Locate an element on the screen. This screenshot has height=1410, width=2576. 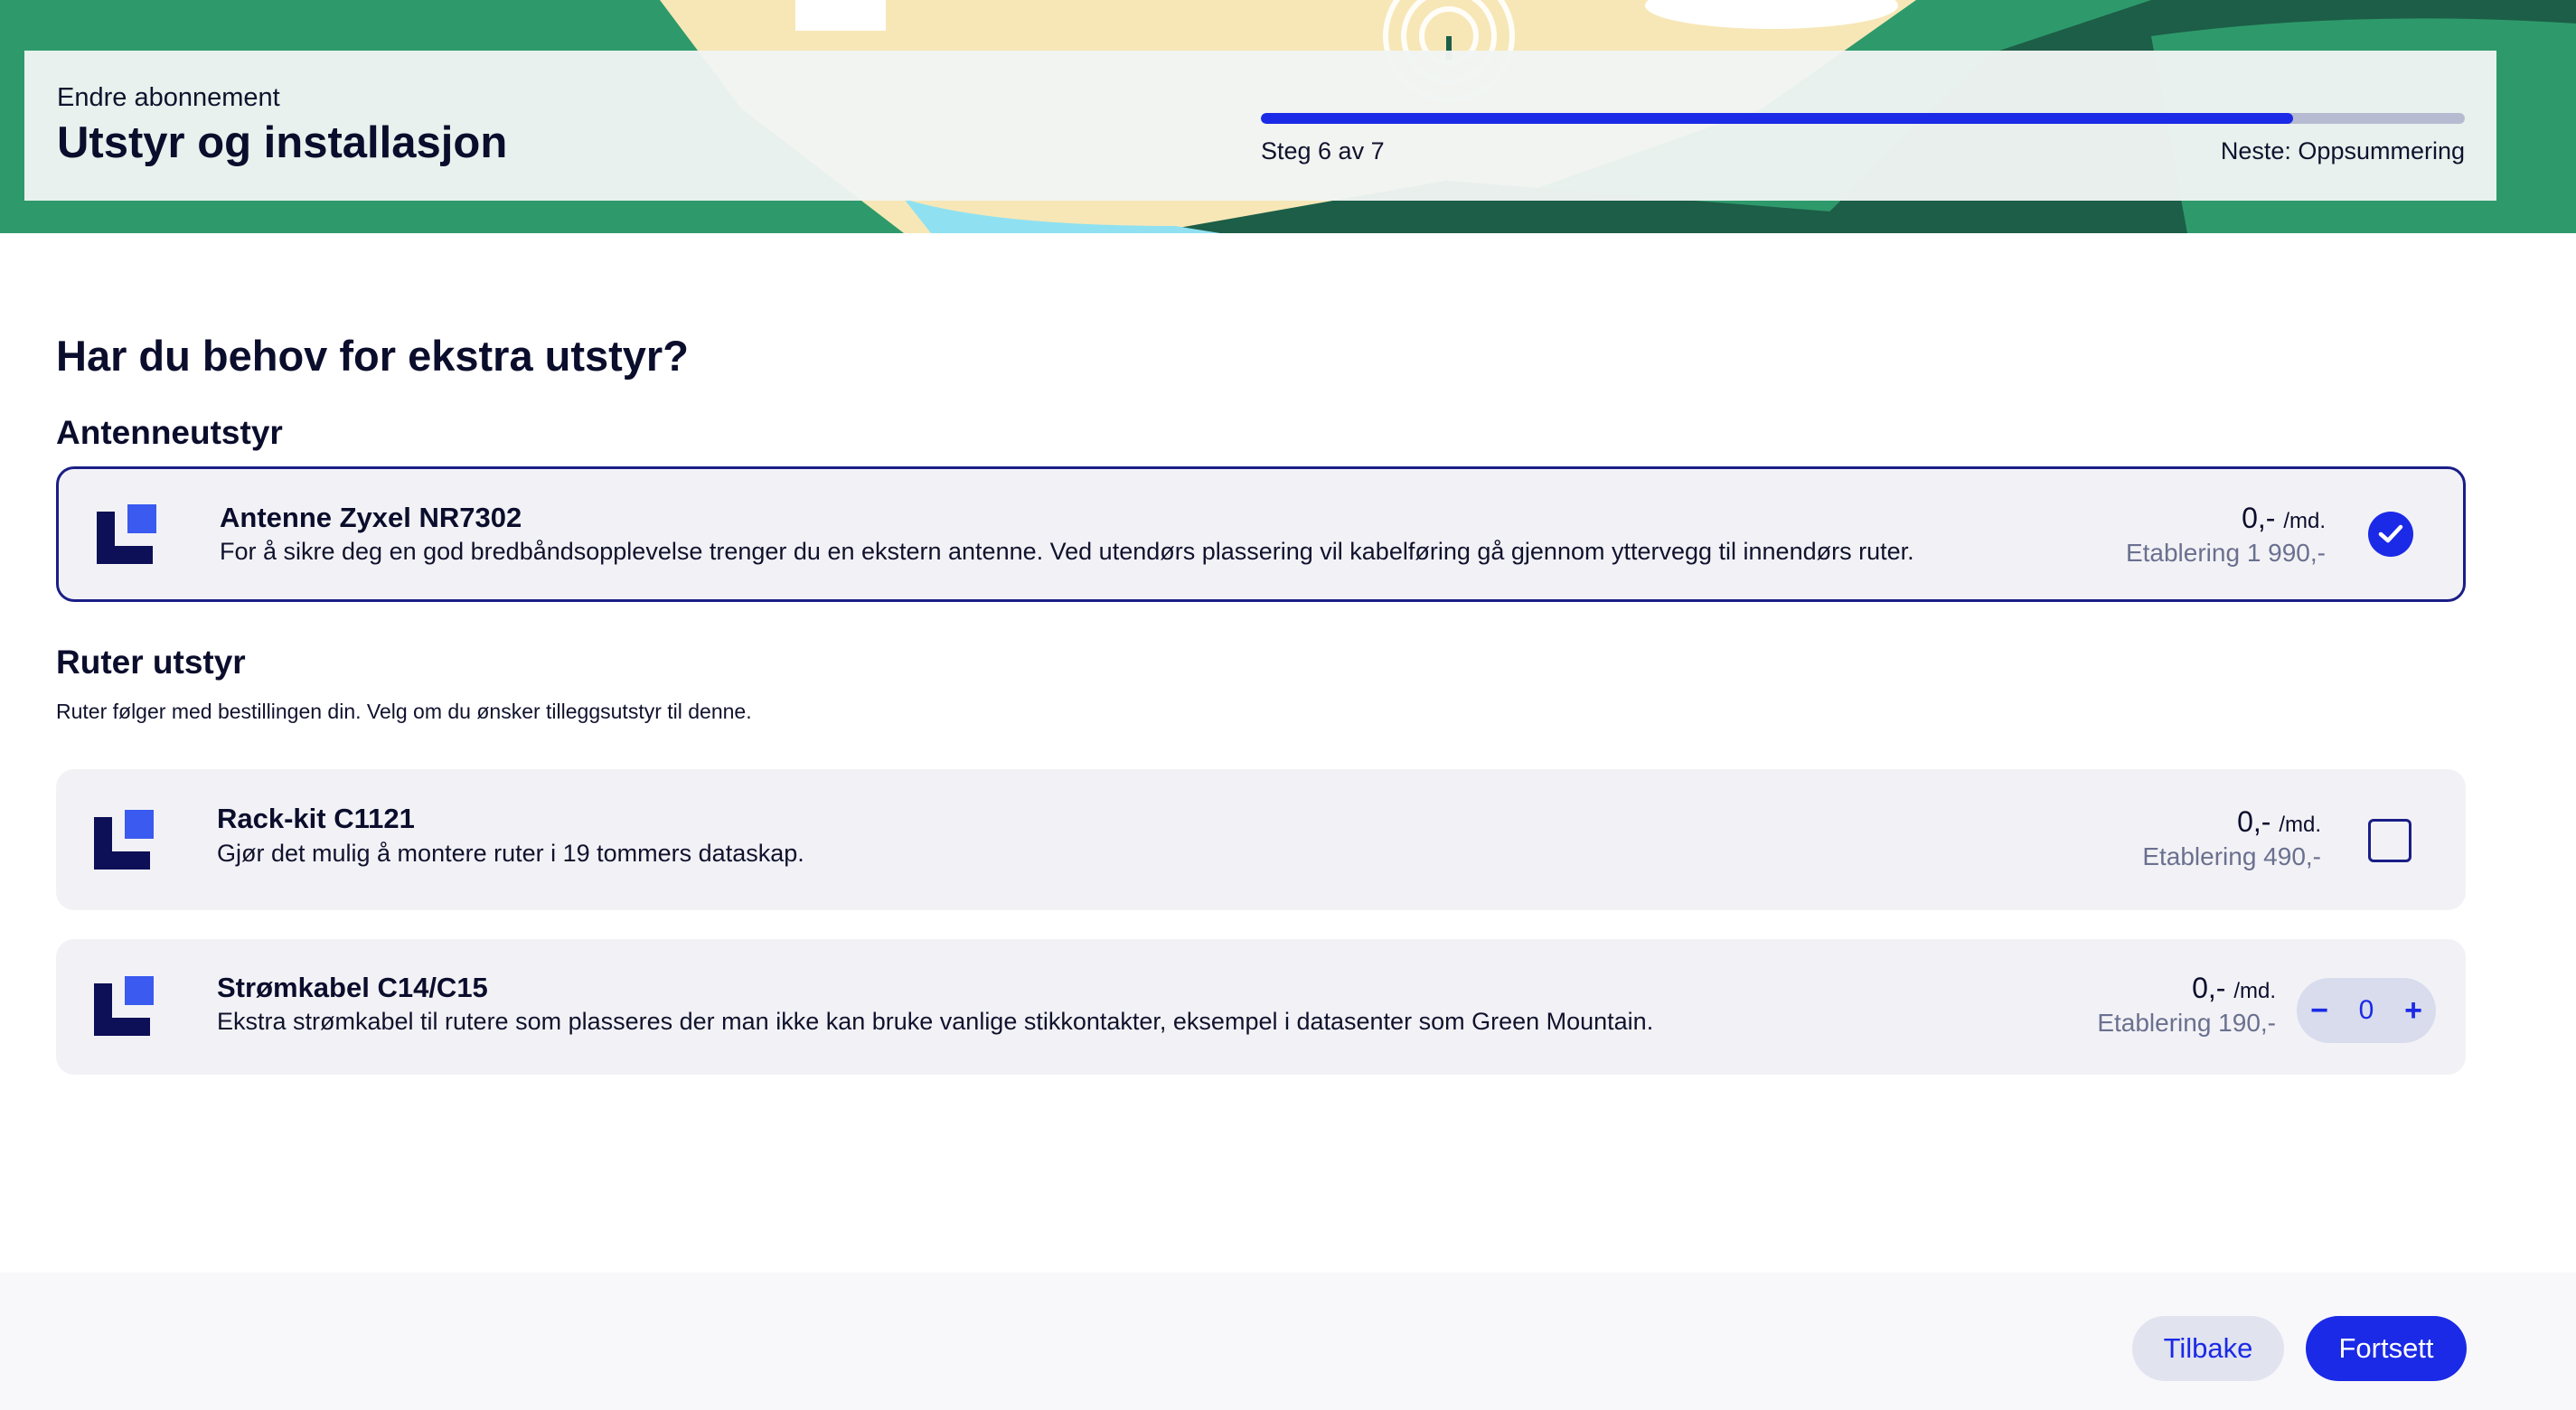
section-title-router: Ruter utstyr is located at coordinates (151, 662).